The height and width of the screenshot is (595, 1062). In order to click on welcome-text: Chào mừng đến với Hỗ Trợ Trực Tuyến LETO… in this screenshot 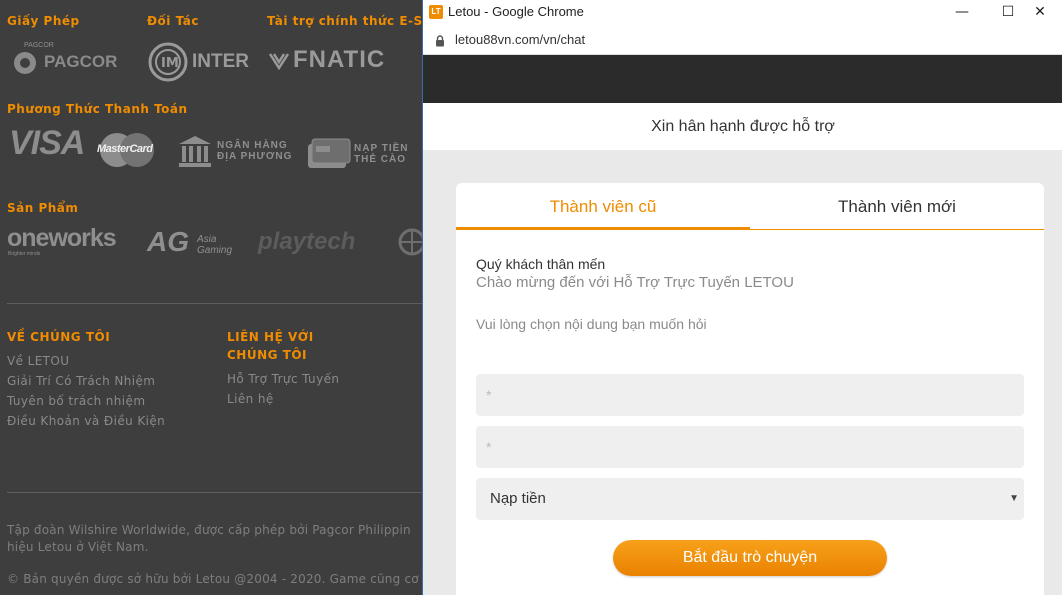, I will do `click(635, 282)`.